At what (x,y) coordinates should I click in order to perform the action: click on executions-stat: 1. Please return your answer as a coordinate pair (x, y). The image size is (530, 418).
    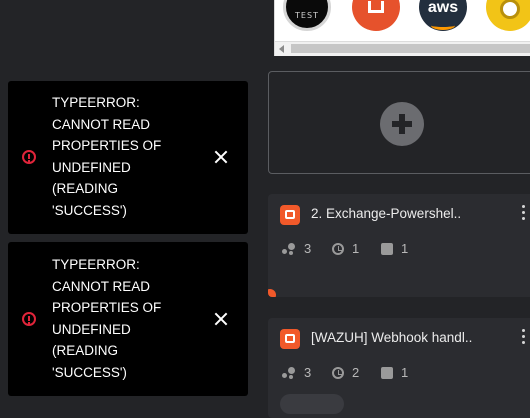
    Looking at the image, I should click on (345, 248).